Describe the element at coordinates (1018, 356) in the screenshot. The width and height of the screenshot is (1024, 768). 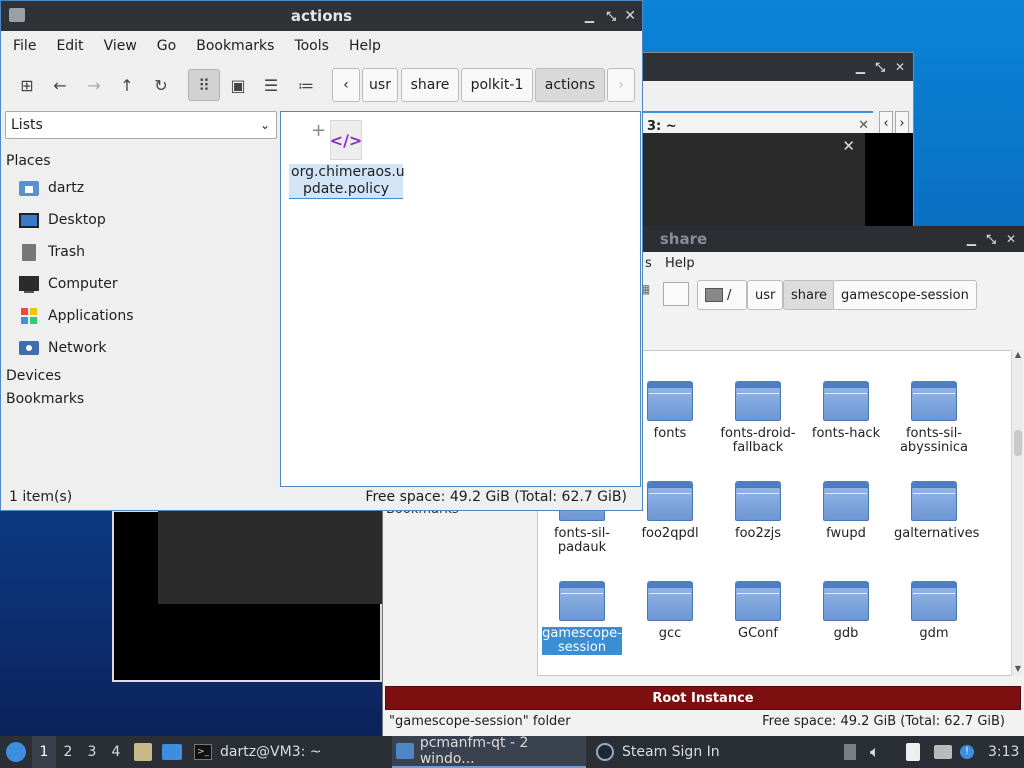
I see `scroll-up-icon: ▲` at that location.